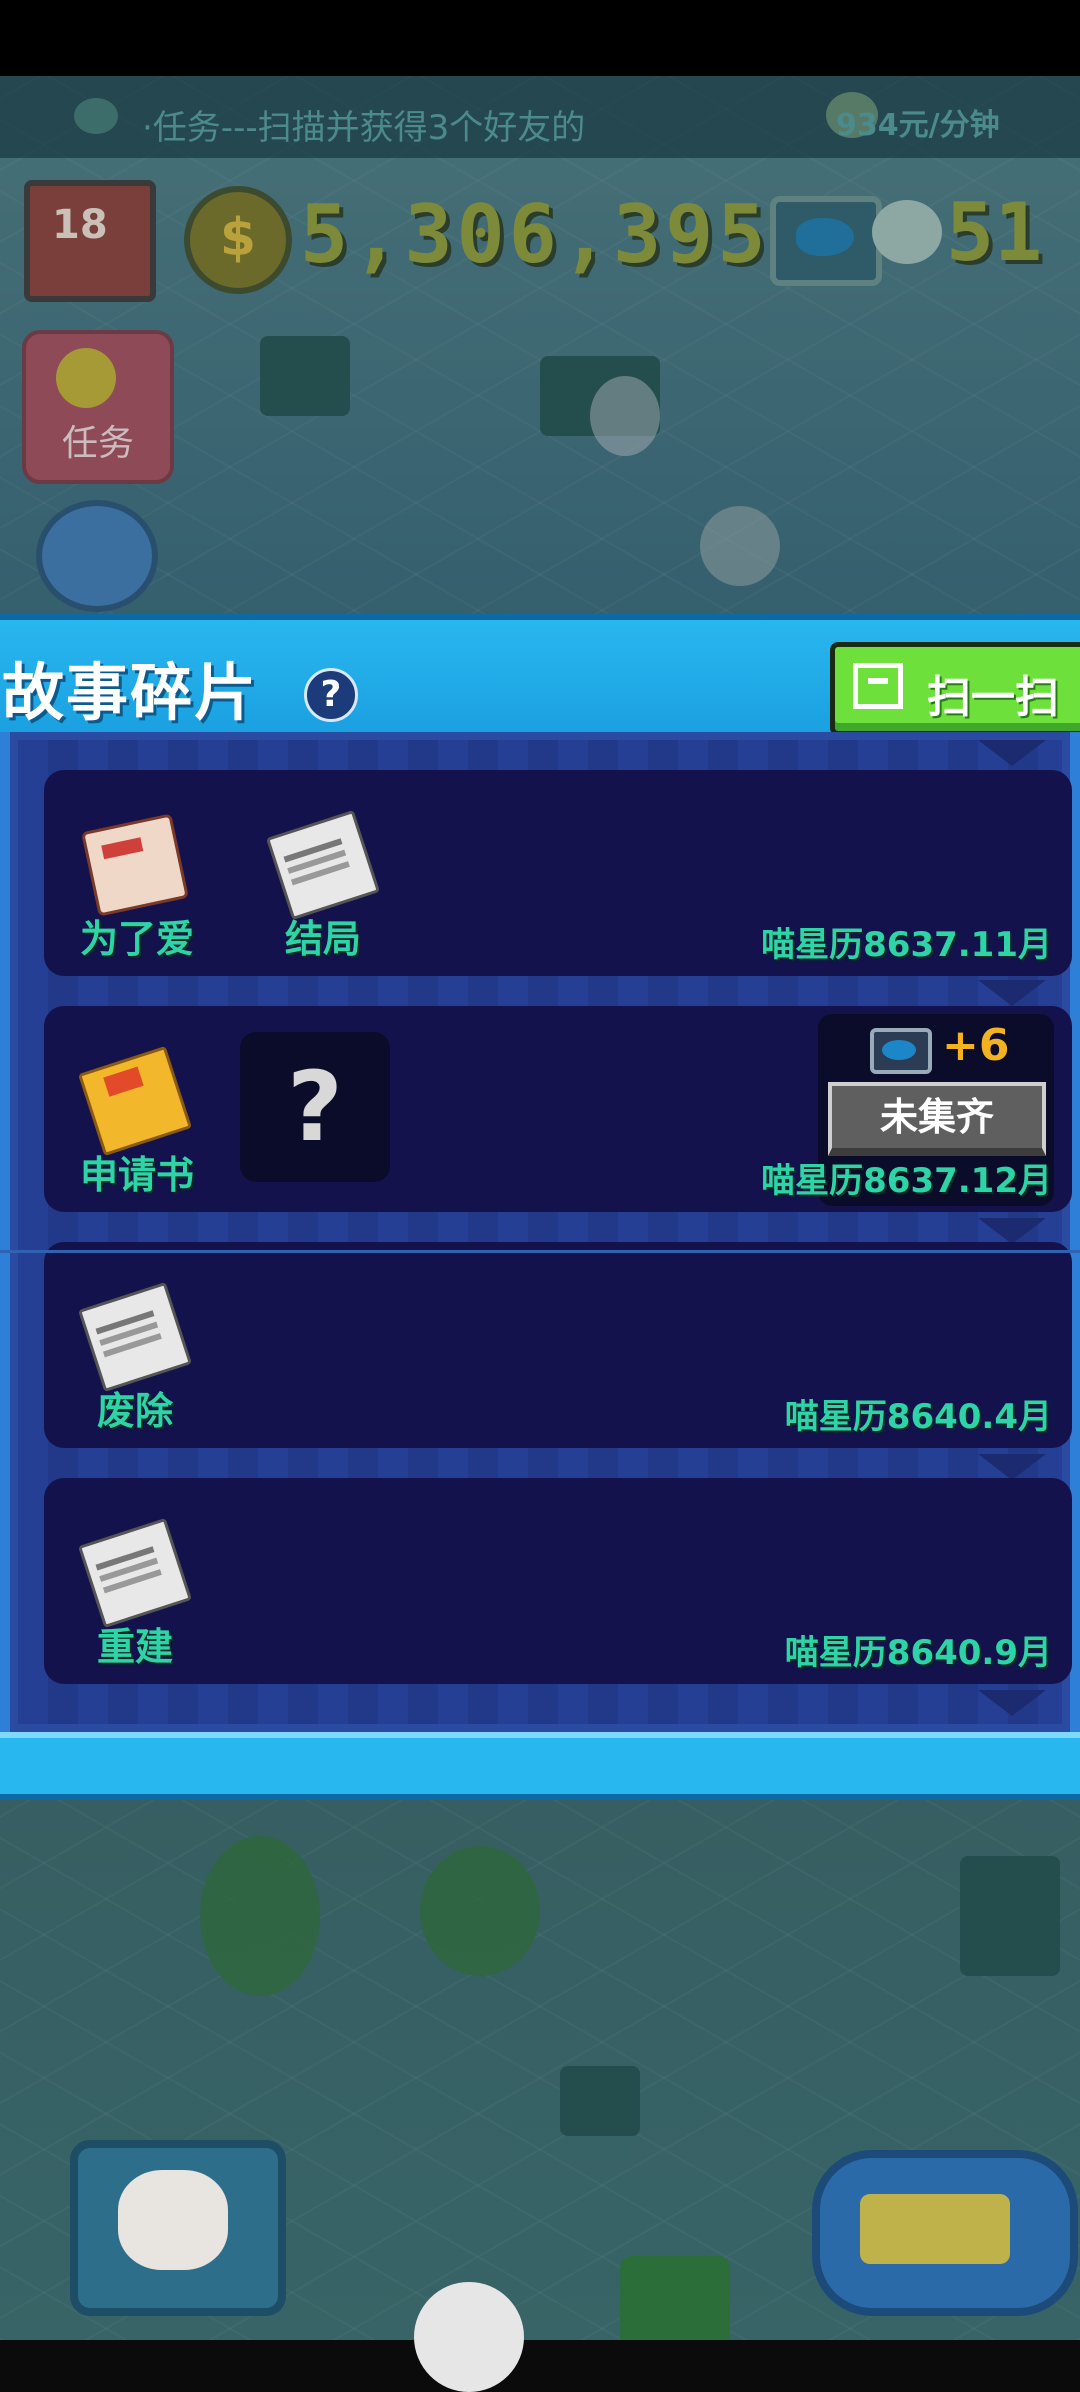 This screenshot has width=1080, height=2392. What do you see at coordinates (976, 1045) in the screenshot?
I see `reward-amount: +6` at bounding box center [976, 1045].